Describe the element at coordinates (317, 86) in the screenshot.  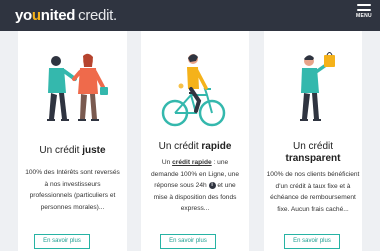
I see `person-with-shopping-bag-illustration` at that location.